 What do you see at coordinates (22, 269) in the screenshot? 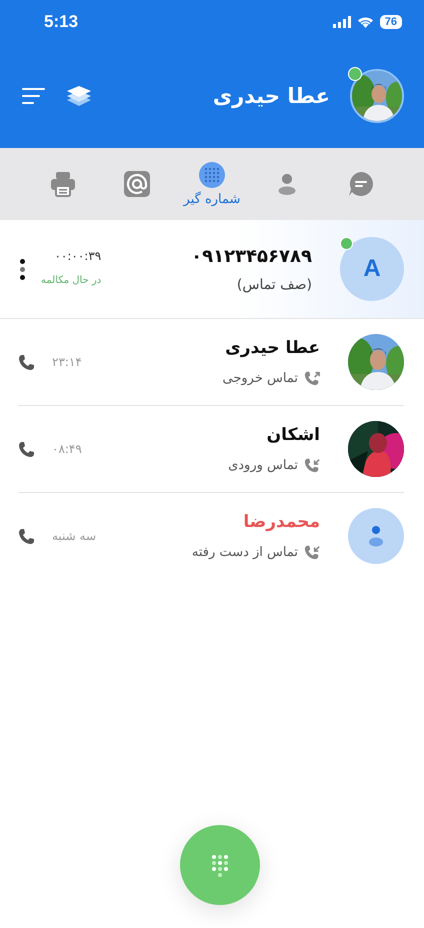
I see `more-options-icon` at bounding box center [22, 269].